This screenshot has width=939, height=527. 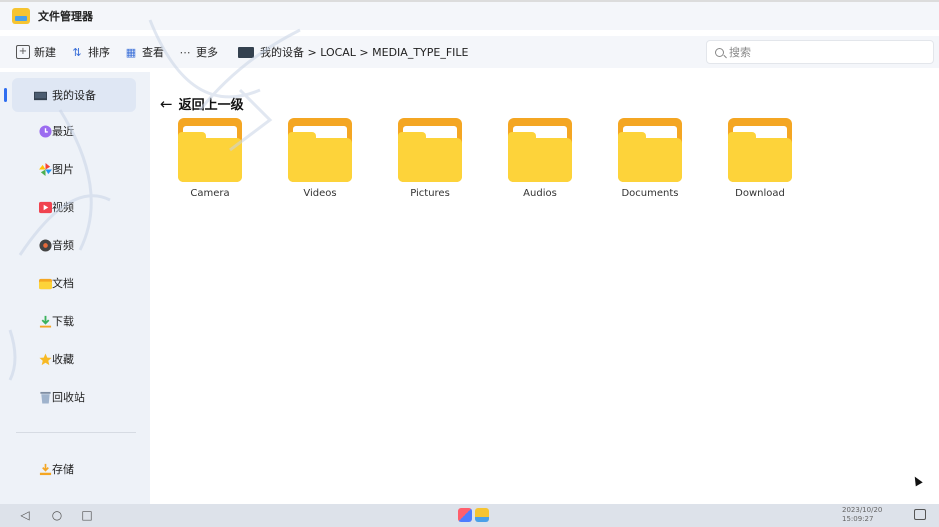 What do you see at coordinates (45, 469) in the screenshot?
I see `storage-icon` at bounding box center [45, 469].